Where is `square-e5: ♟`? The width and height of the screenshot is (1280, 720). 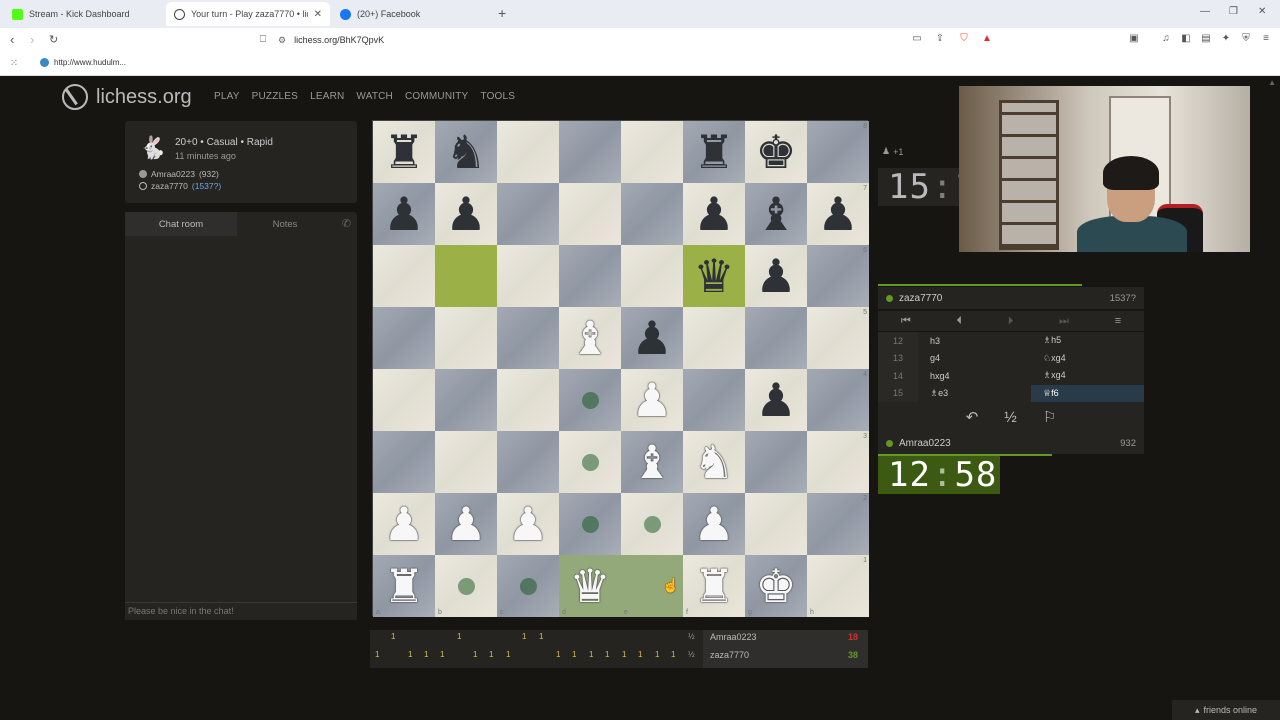
square-e5: ♟ is located at coordinates (652, 338).